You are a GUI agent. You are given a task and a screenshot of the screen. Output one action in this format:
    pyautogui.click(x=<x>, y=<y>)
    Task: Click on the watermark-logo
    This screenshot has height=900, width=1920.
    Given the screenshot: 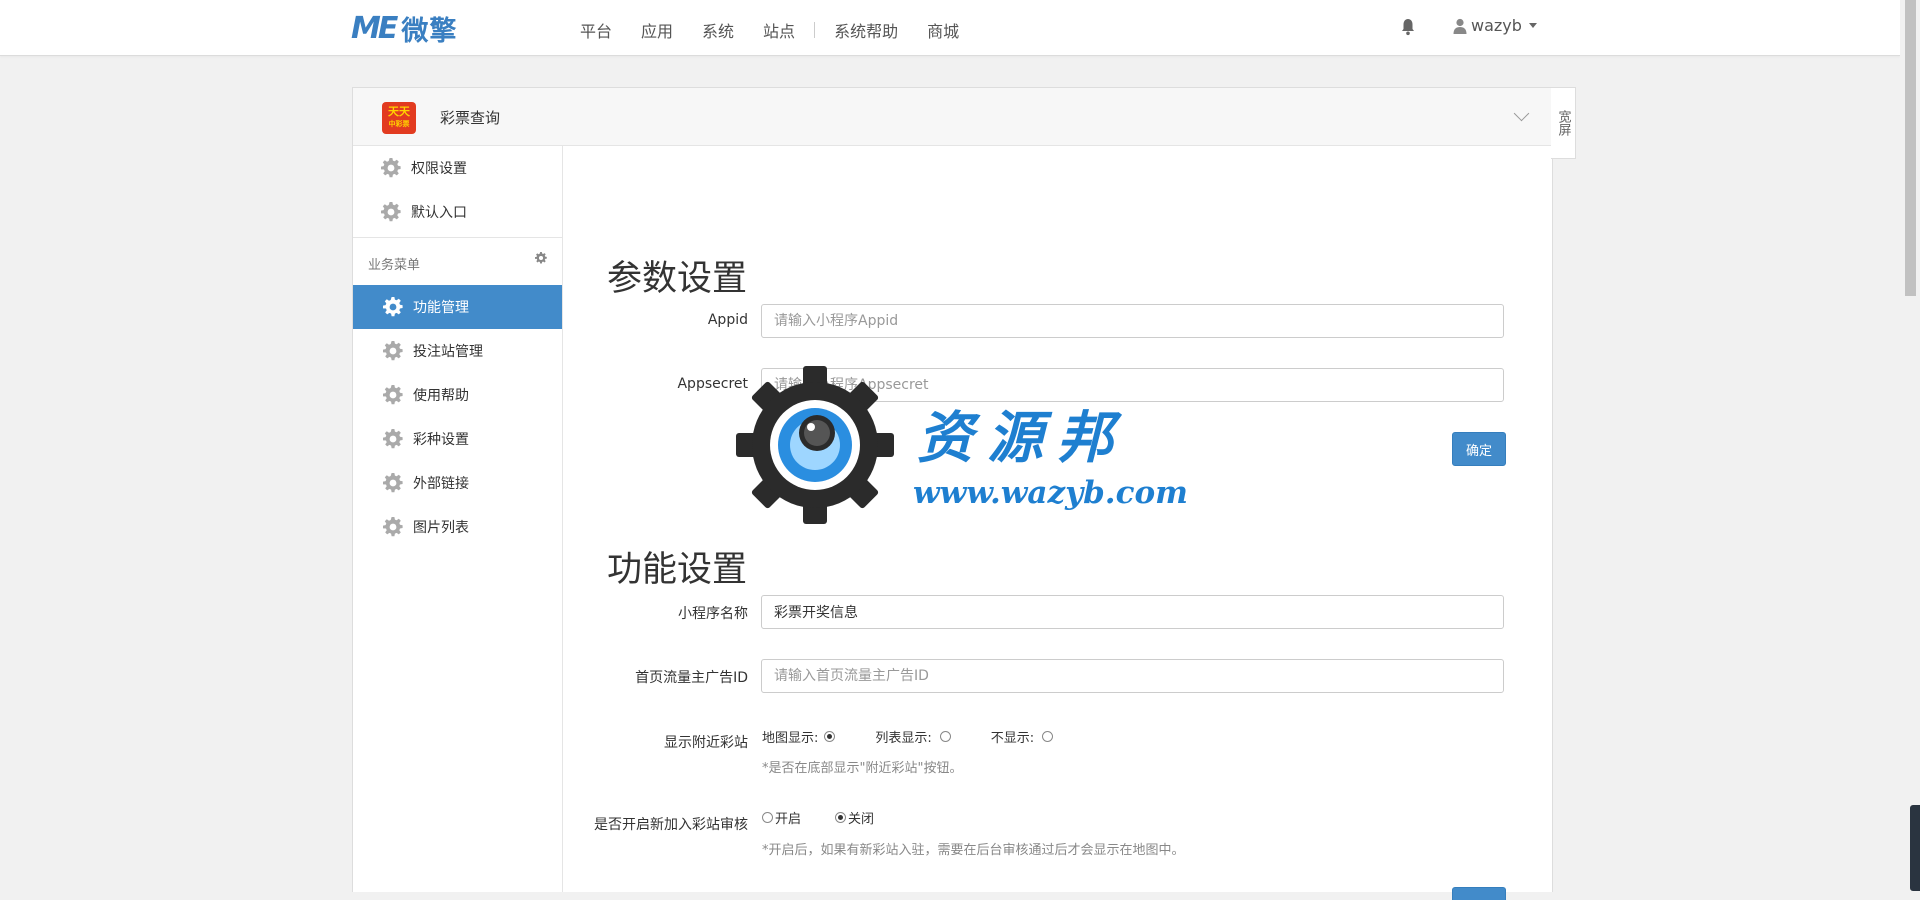 What is the action you would take?
    pyautogui.click(x=815, y=445)
    